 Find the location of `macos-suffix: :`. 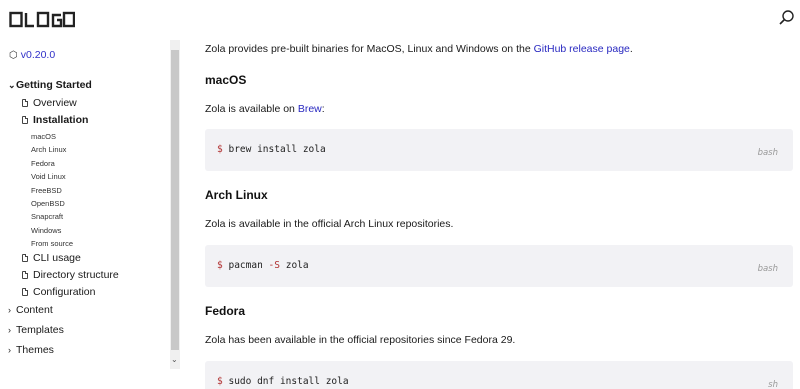

macos-suffix: : is located at coordinates (323, 109).